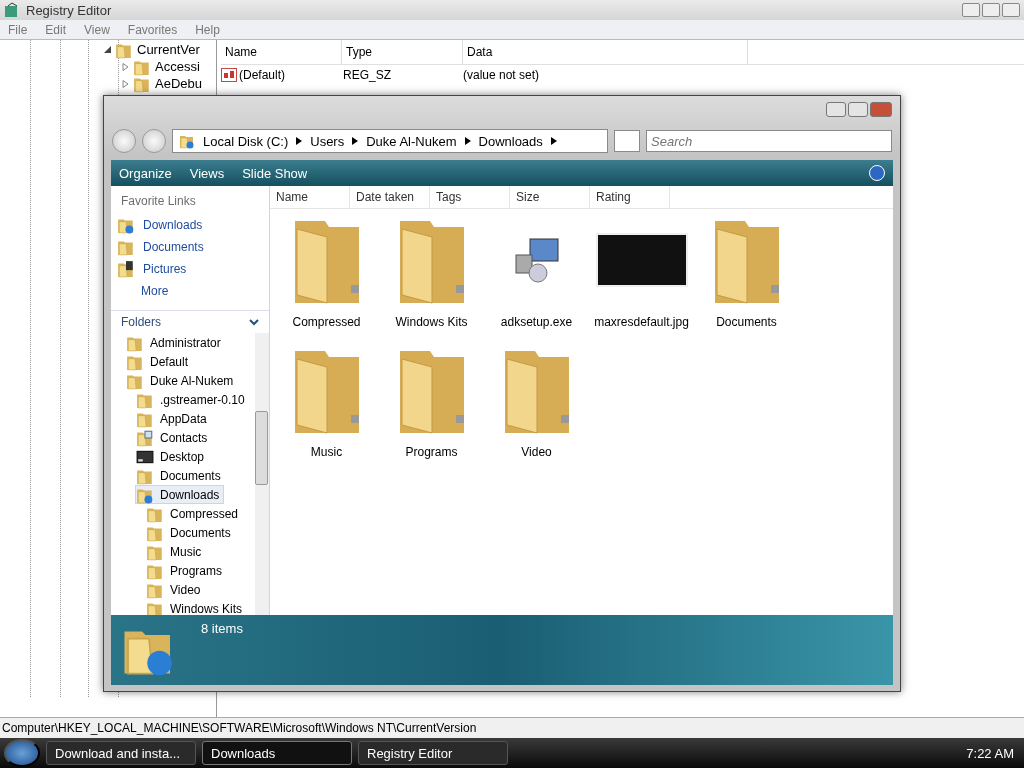 The image size is (1024, 768). I want to click on tree-item: CurrentVer, so click(168, 49).